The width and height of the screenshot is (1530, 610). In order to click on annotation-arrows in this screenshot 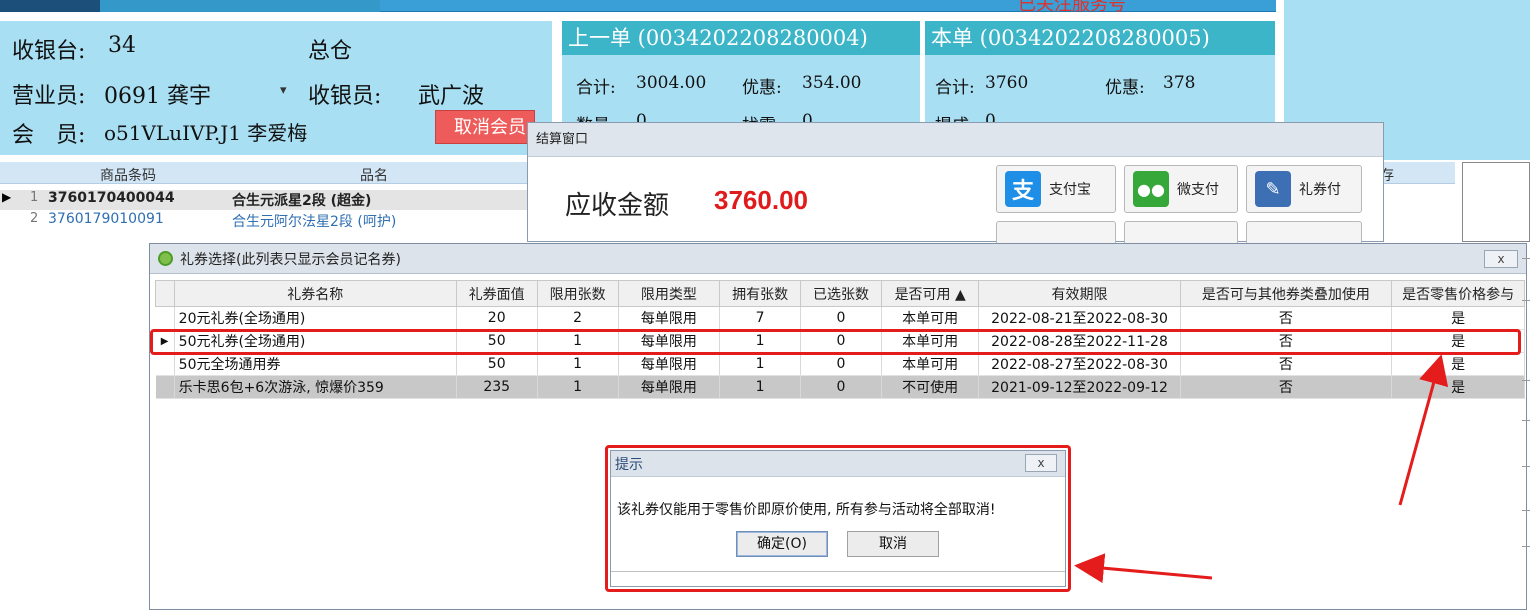, I will do `click(1261, 469)`.